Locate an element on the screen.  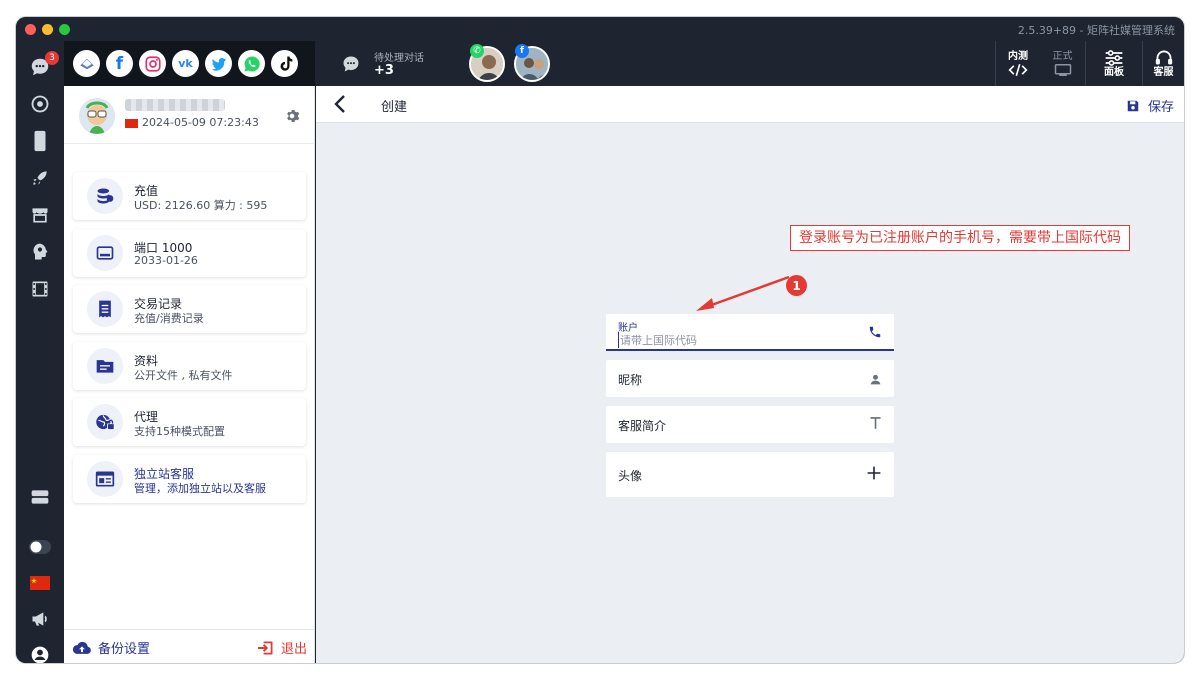
twitter-icon is located at coordinates (218, 63).